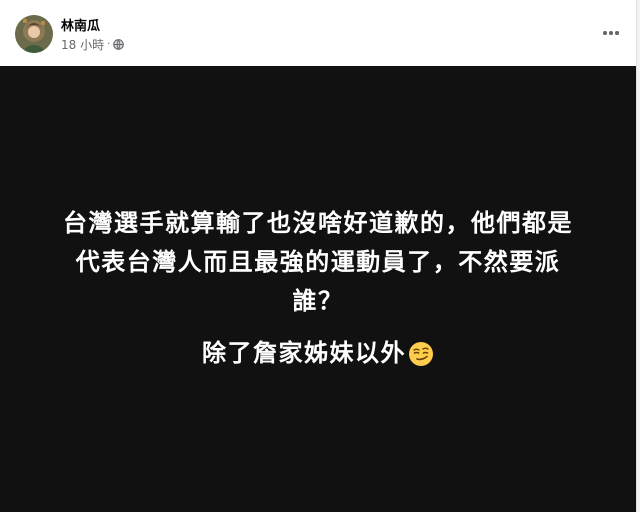 This screenshot has width=640, height=512. I want to click on post-time: 18 小時, so click(82, 44).